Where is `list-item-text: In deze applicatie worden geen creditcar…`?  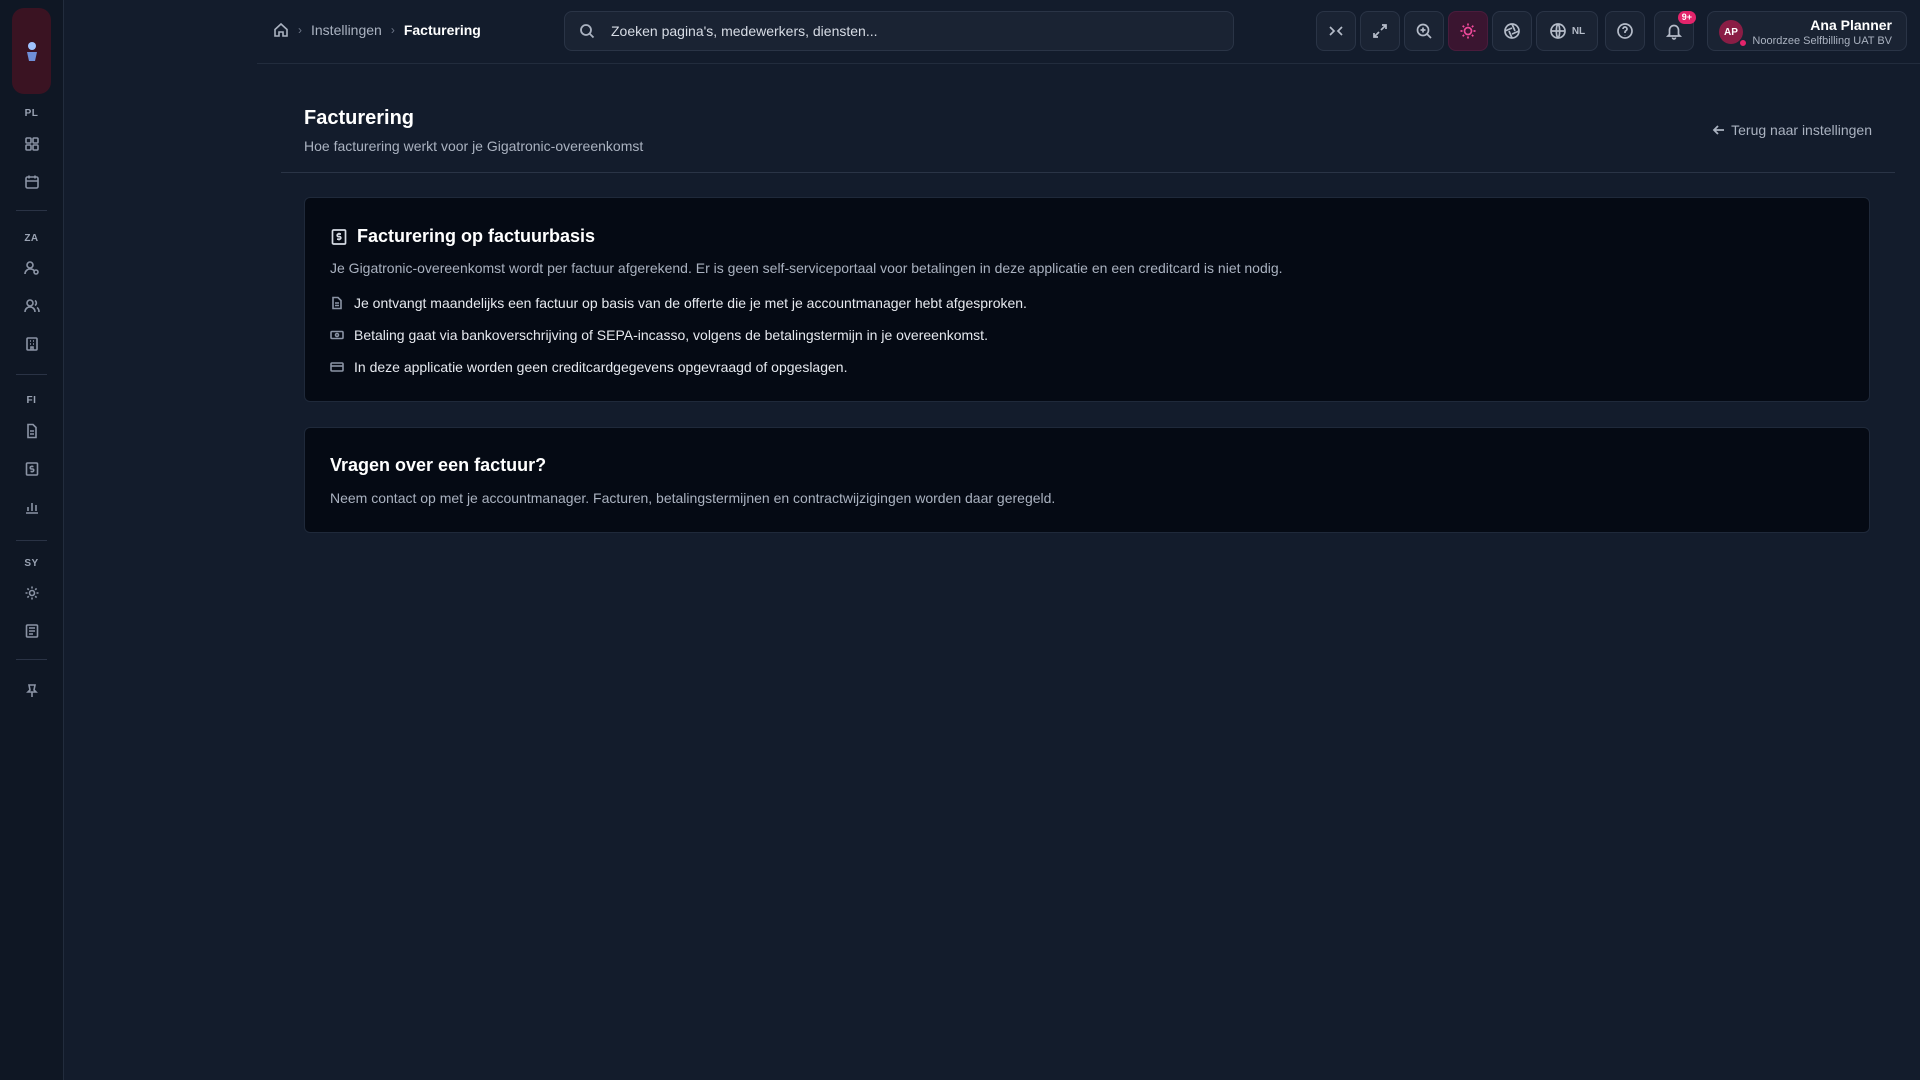 list-item-text: In deze applicatie worden geen creditcar… is located at coordinates (601, 367).